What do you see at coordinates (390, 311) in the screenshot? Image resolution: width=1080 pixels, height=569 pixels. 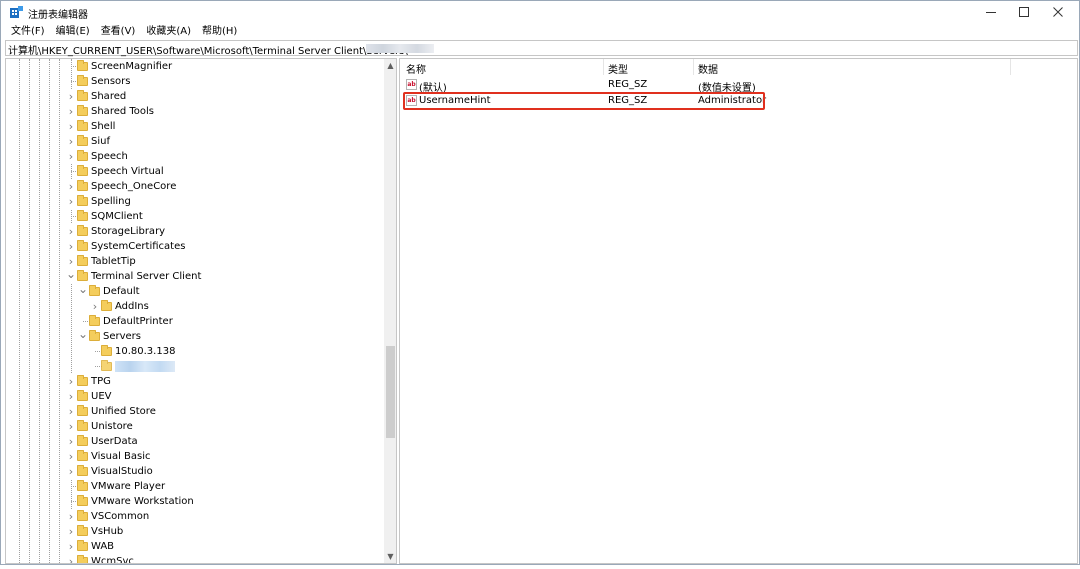 I see `tree-vertical-scrollbar: ▲ ▼` at bounding box center [390, 311].